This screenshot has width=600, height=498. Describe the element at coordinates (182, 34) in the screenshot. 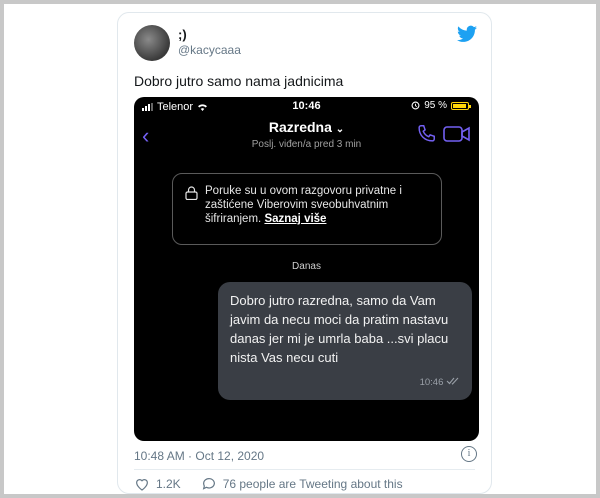

I see `author-name: ;)` at that location.